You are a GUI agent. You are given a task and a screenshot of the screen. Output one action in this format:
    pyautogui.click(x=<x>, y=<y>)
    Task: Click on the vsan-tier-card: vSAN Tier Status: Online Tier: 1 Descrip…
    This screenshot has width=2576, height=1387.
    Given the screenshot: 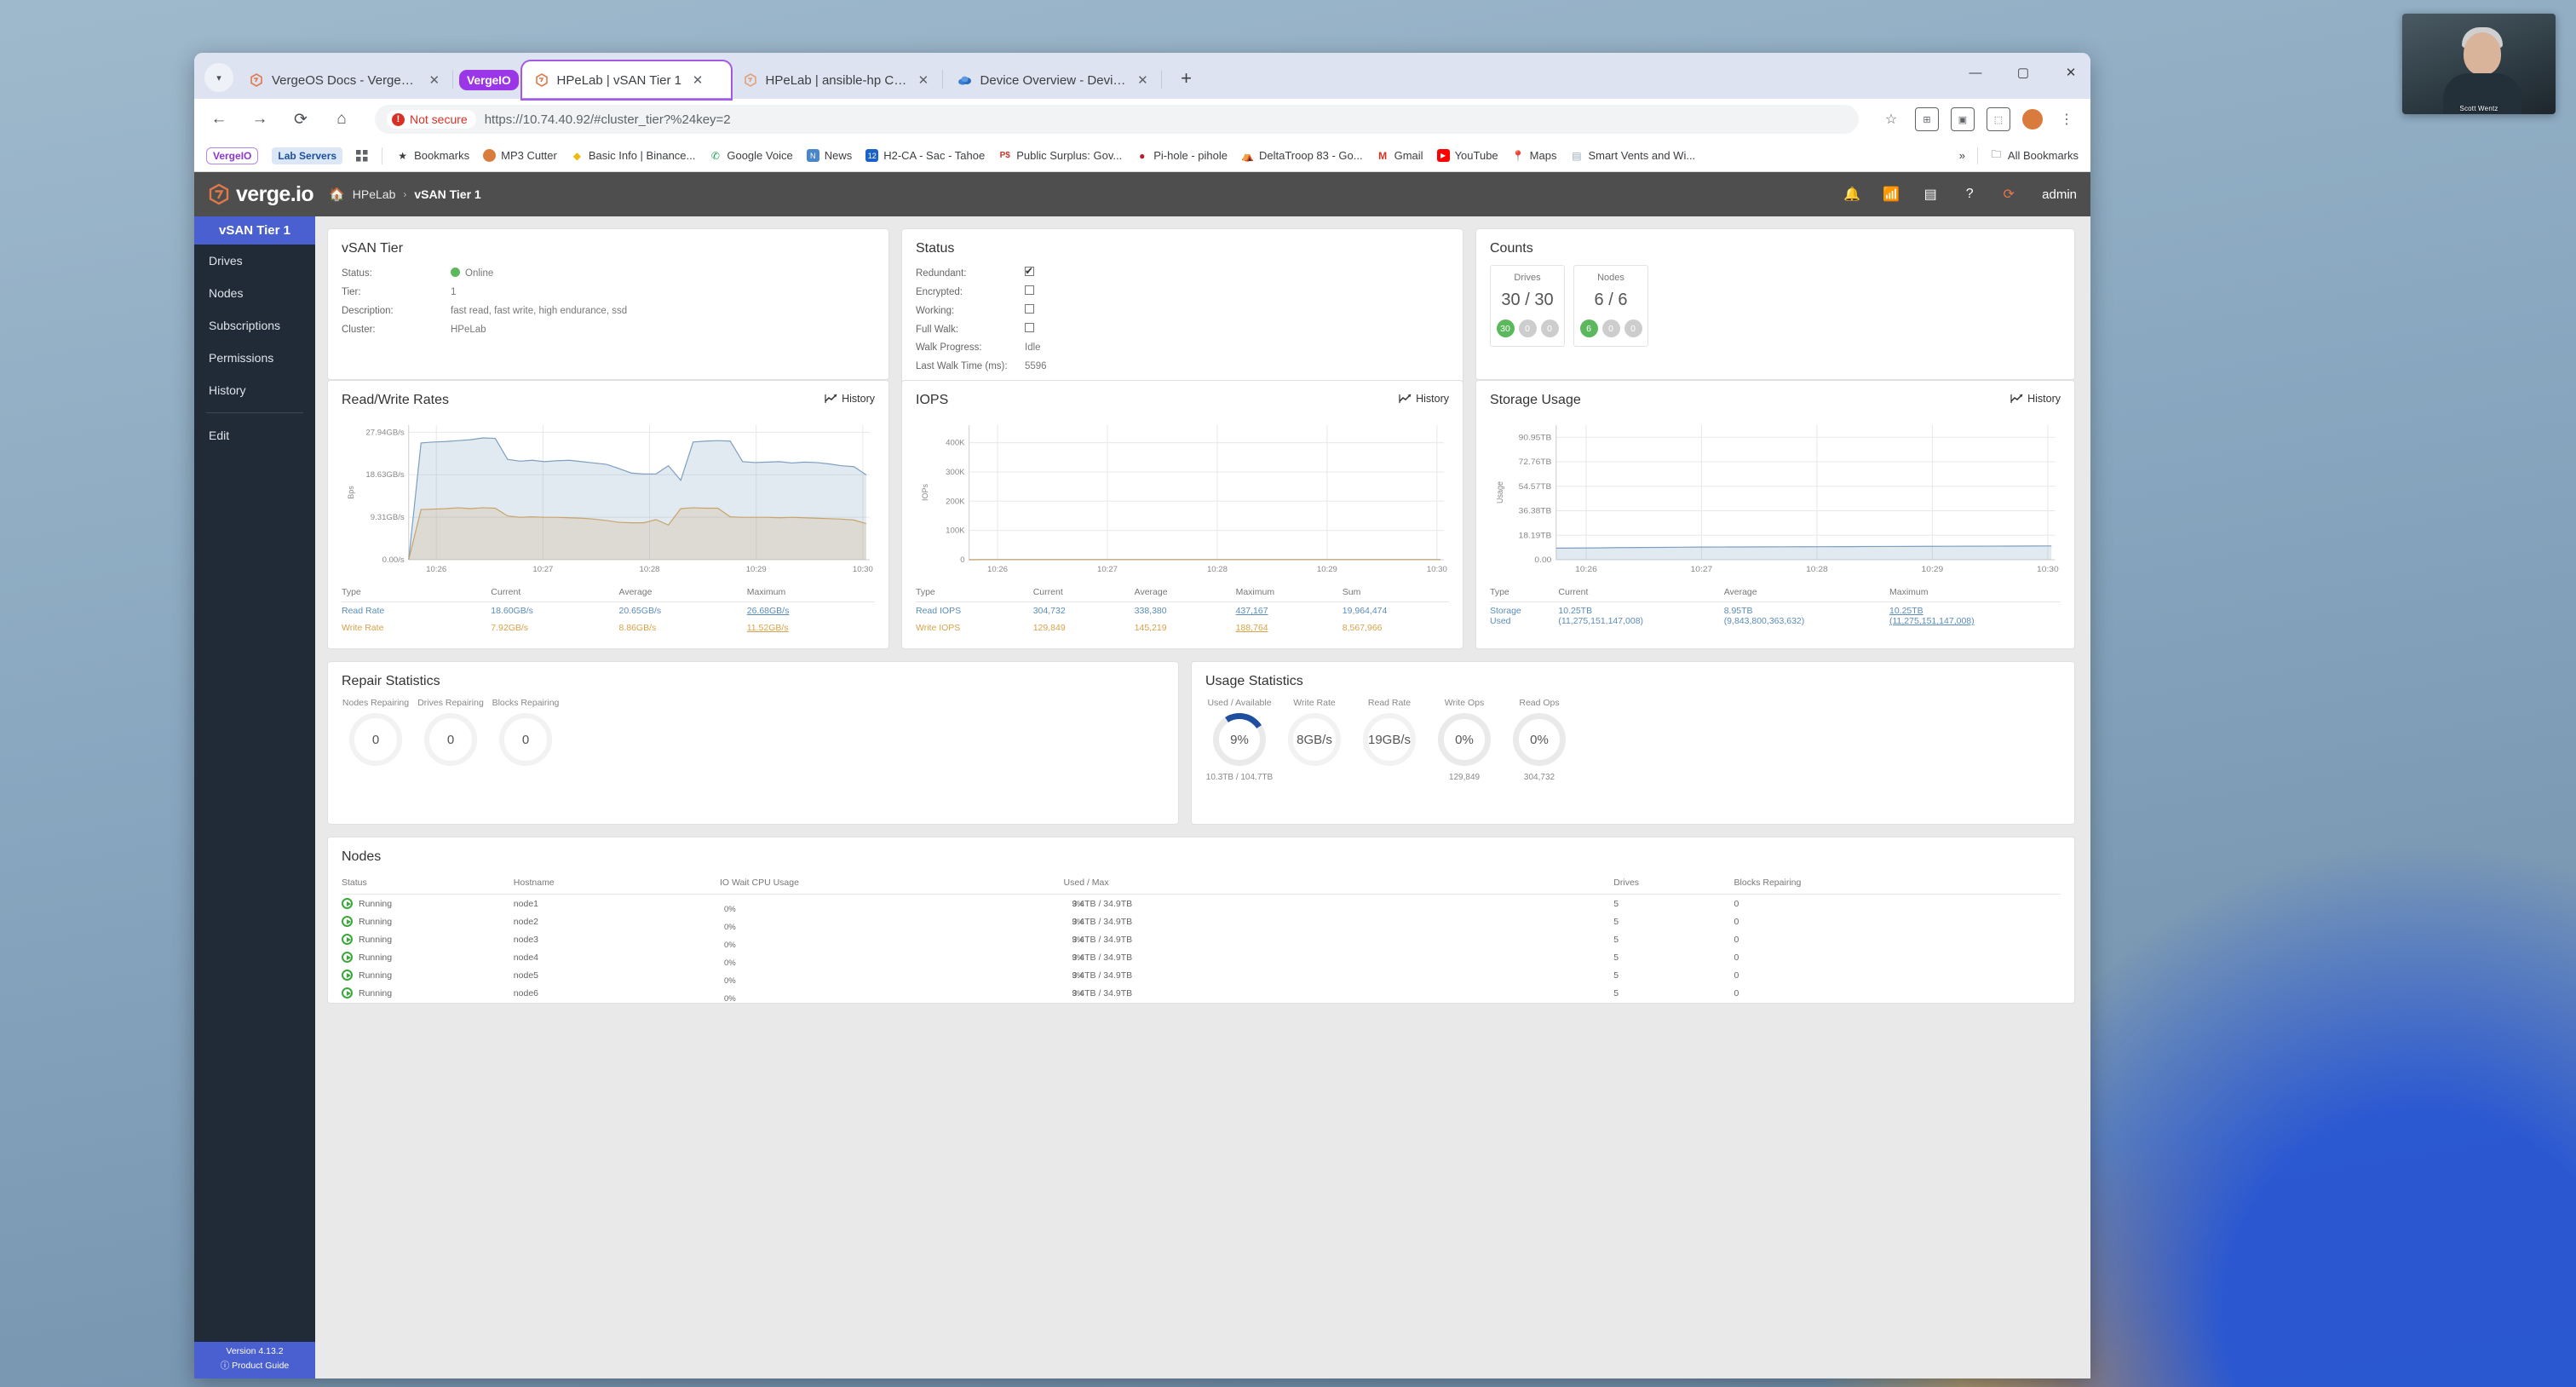 What is the action you would take?
    pyautogui.click(x=608, y=304)
    